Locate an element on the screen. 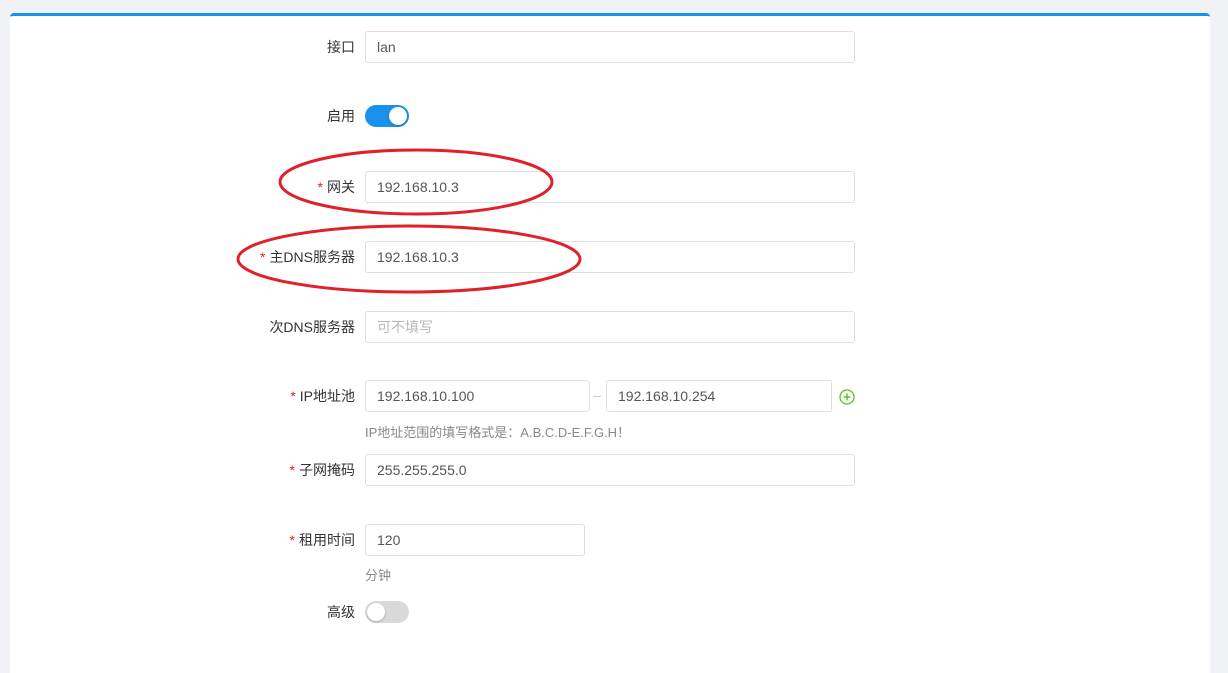  plus-circle-icon is located at coordinates (847, 397).